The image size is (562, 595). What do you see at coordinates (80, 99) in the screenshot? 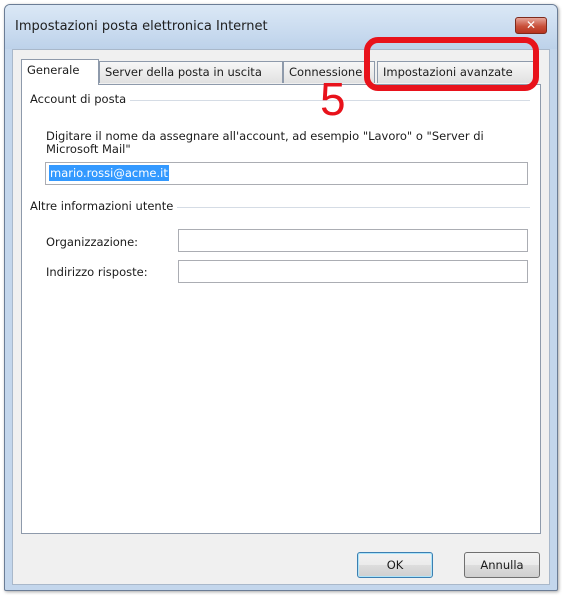
I see `account-group-title: Account di posta` at bounding box center [80, 99].